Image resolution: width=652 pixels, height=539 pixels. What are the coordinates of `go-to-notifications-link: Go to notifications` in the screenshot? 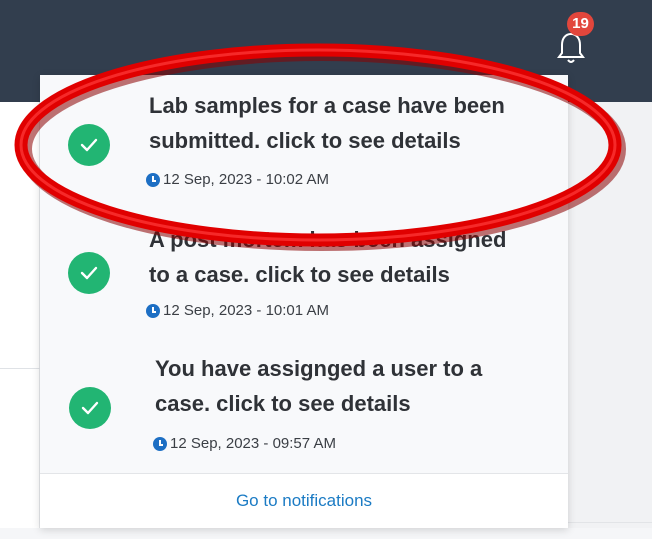 It's located at (304, 501).